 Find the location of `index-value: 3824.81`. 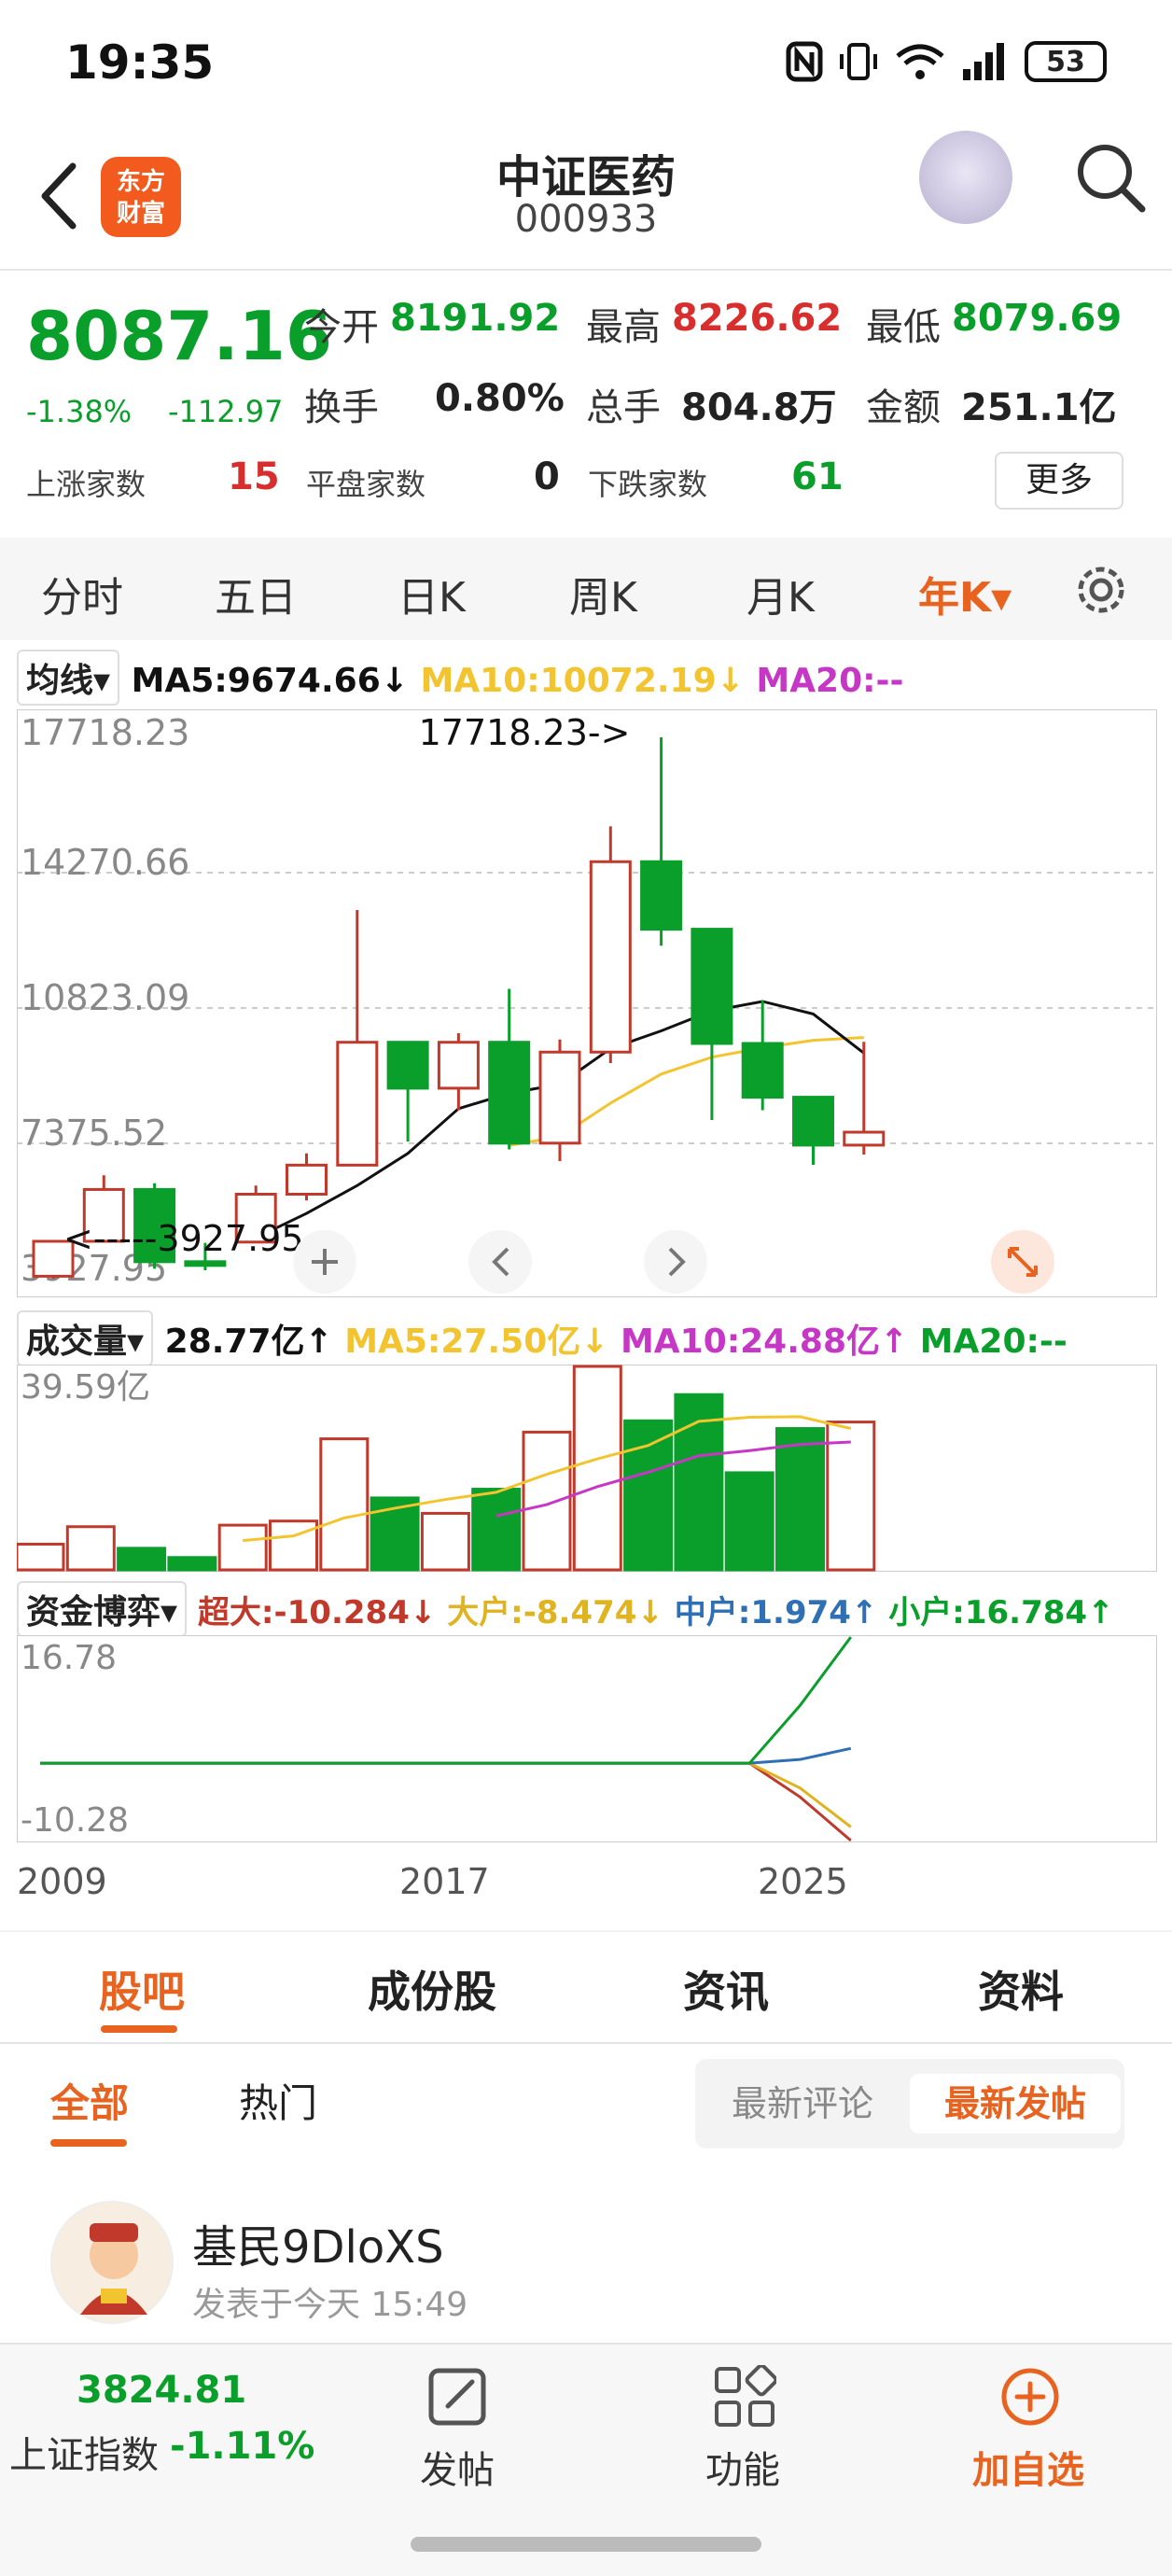

index-value: 3824.81 is located at coordinates (161, 2390).